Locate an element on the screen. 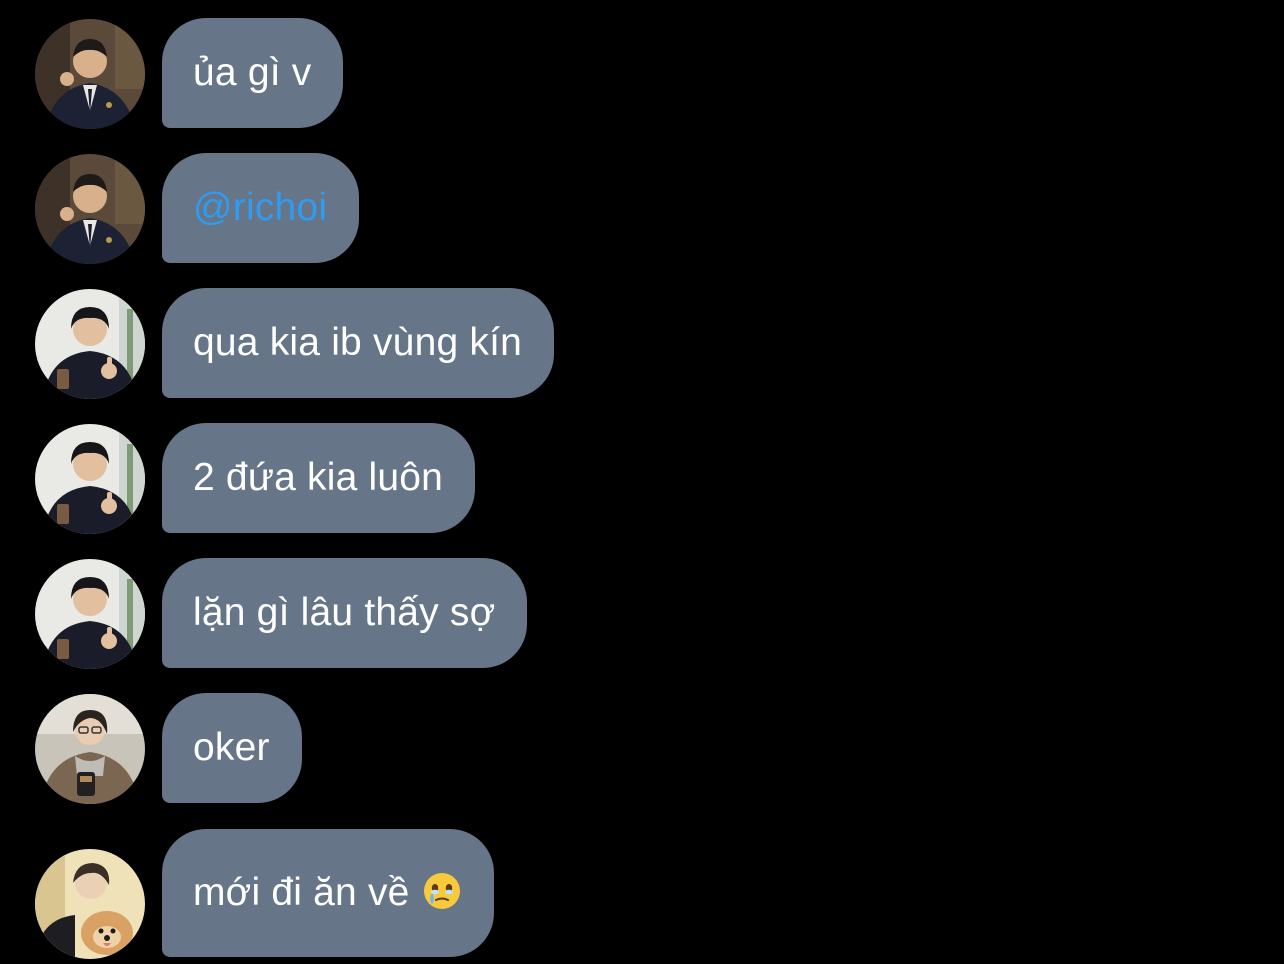 The width and height of the screenshot is (1284, 964). message-row: oker is located at coordinates (642, 749).